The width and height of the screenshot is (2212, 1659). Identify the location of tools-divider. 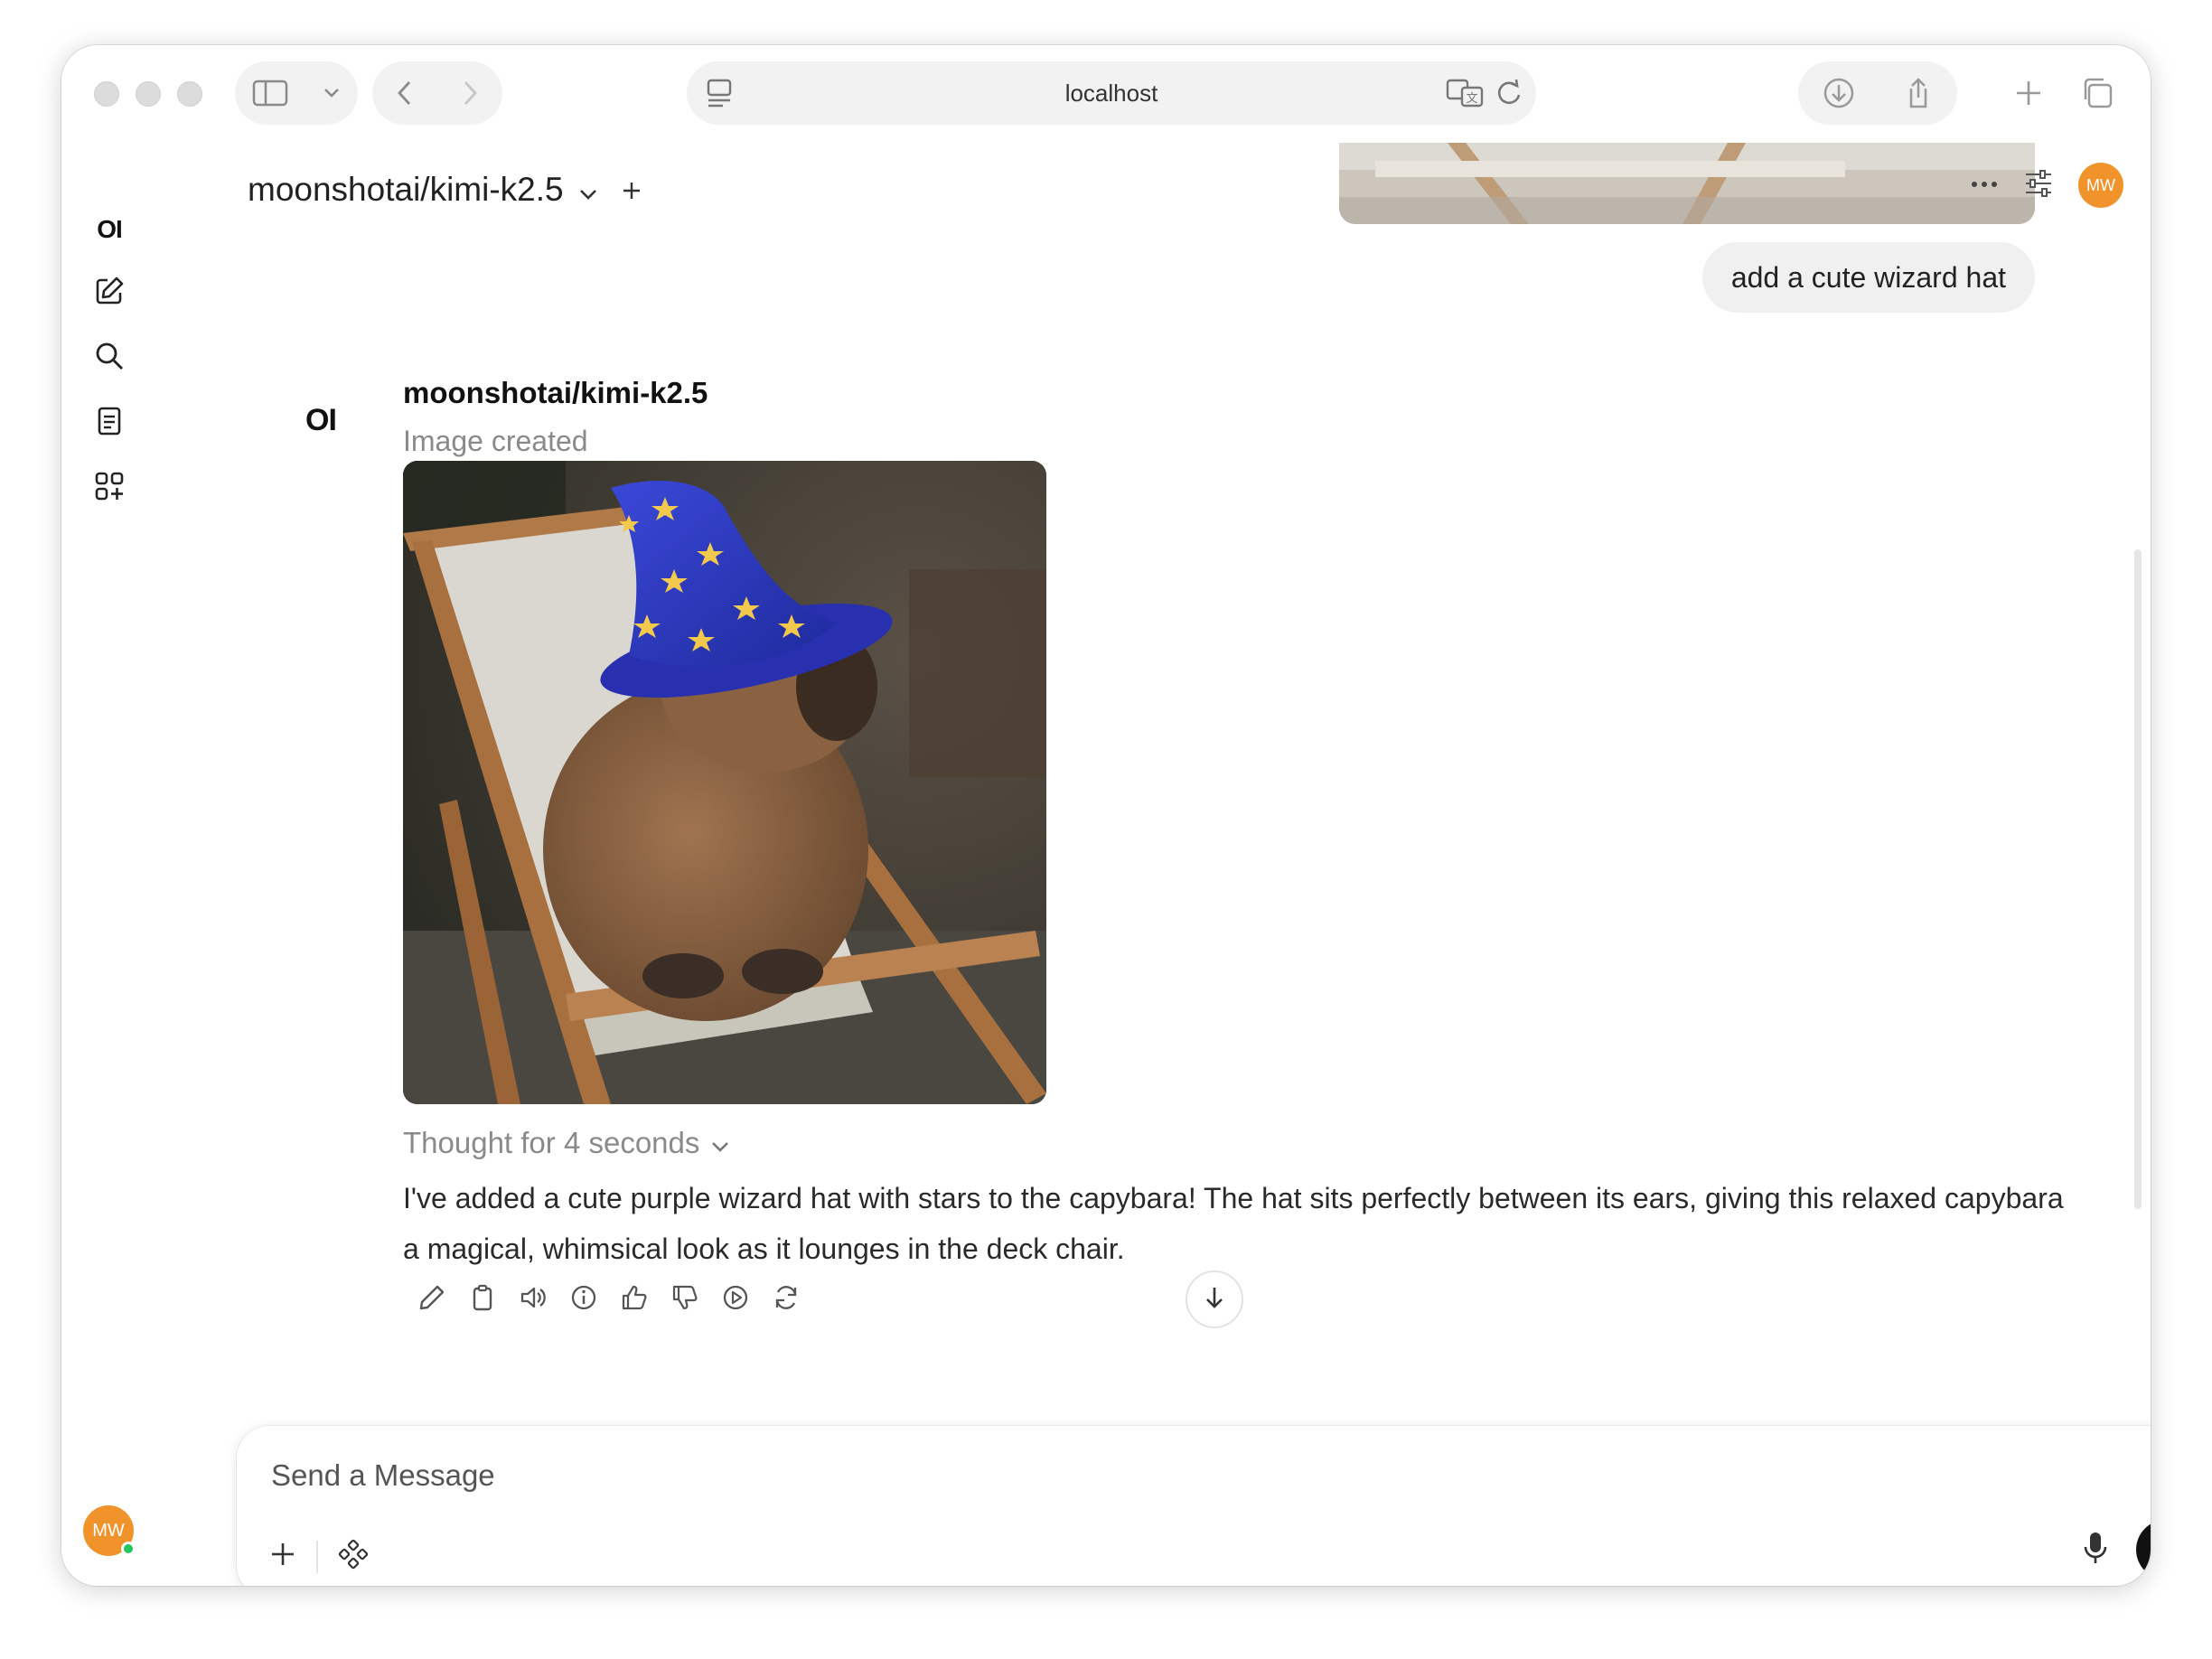
(317, 1556).